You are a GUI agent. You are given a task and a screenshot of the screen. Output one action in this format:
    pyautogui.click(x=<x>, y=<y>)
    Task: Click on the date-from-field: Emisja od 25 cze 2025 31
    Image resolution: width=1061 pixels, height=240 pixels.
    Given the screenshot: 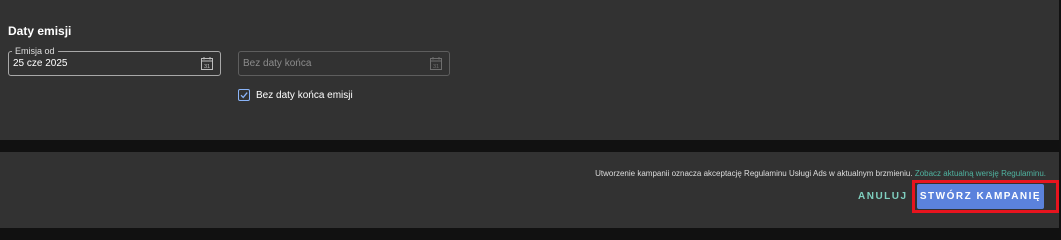 What is the action you would take?
    pyautogui.click(x=114, y=60)
    